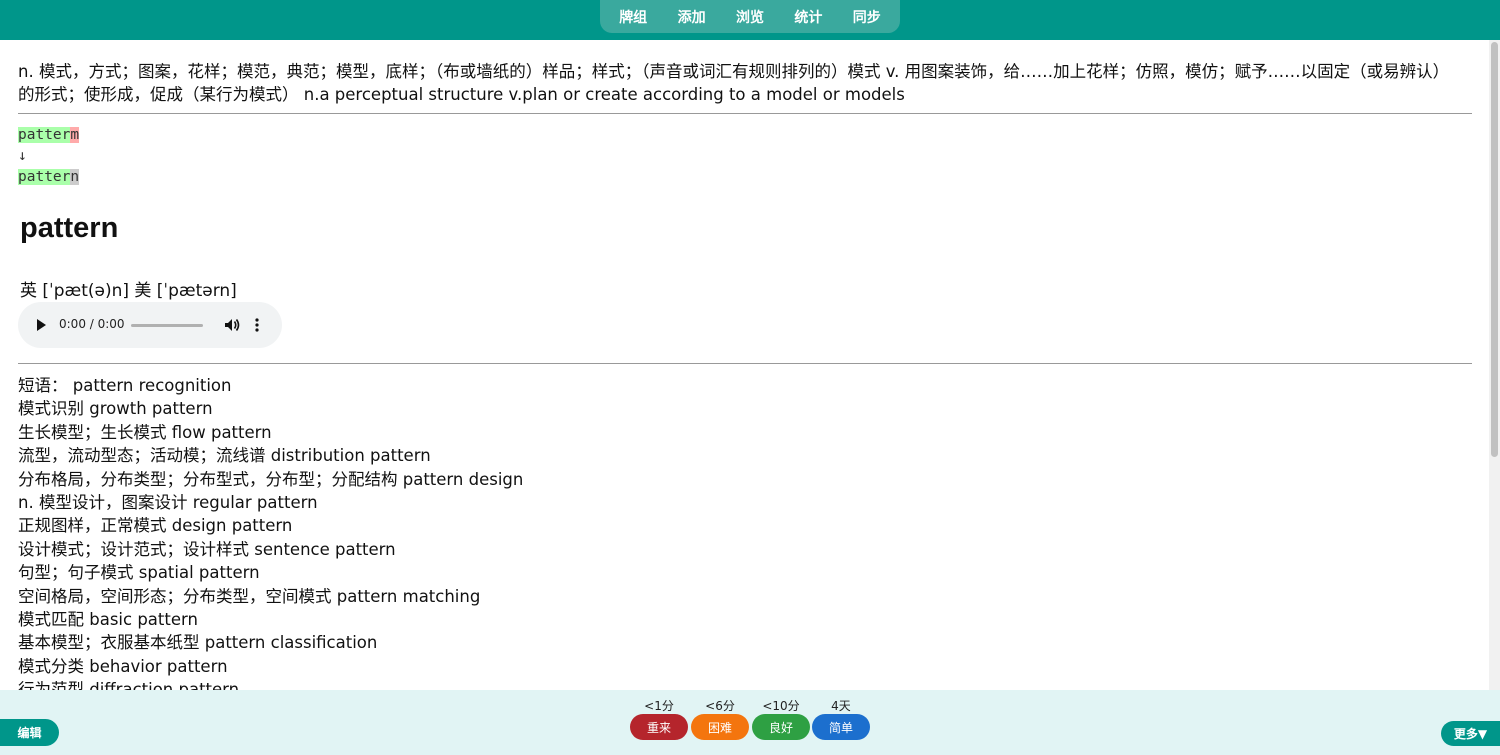 The image size is (1500, 755). Describe the element at coordinates (207, 549) in the screenshot. I see `phrase-line: 设计模式；设计范式；设计样式 sentence pattern` at that location.